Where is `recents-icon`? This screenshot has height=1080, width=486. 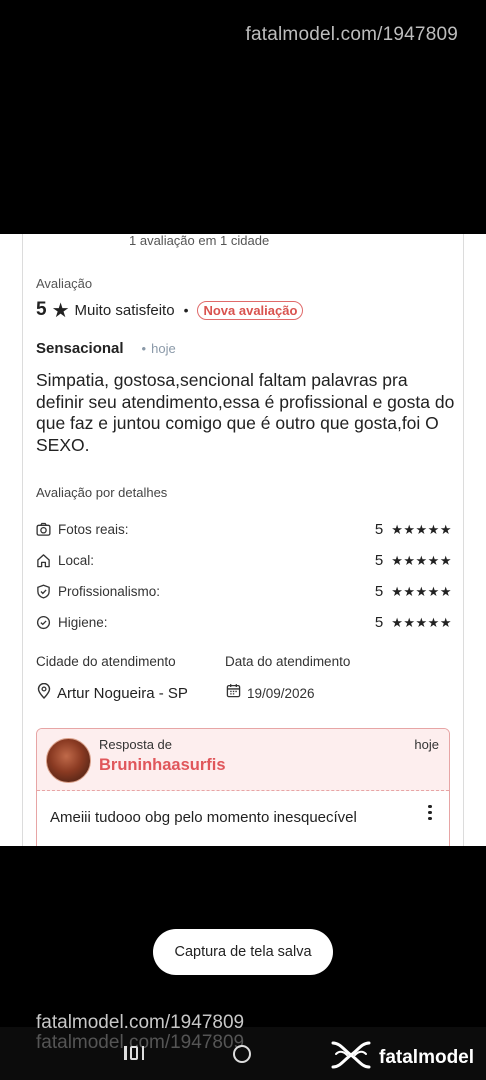 recents-icon is located at coordinates (134, 1053).